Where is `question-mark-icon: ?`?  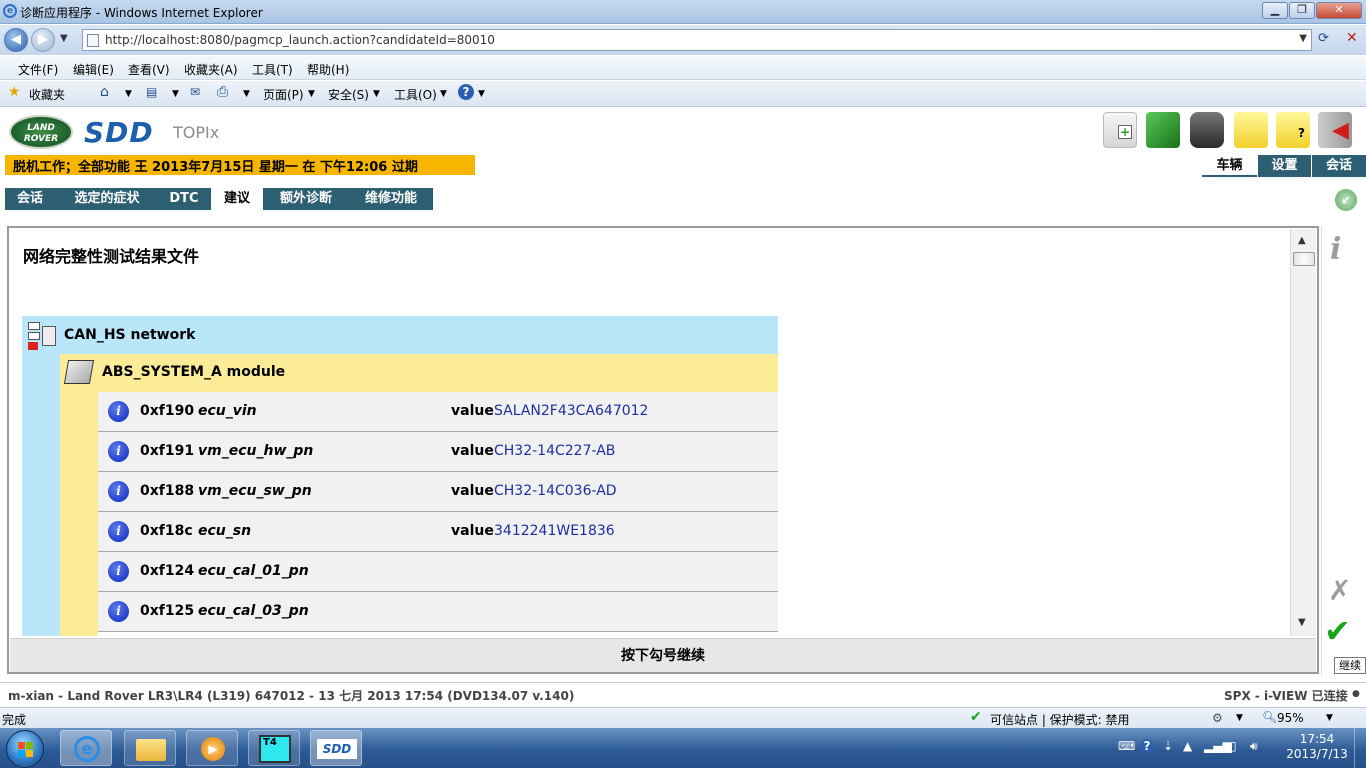
question-mark-icon: ? is located at coordinates (1301, 133).